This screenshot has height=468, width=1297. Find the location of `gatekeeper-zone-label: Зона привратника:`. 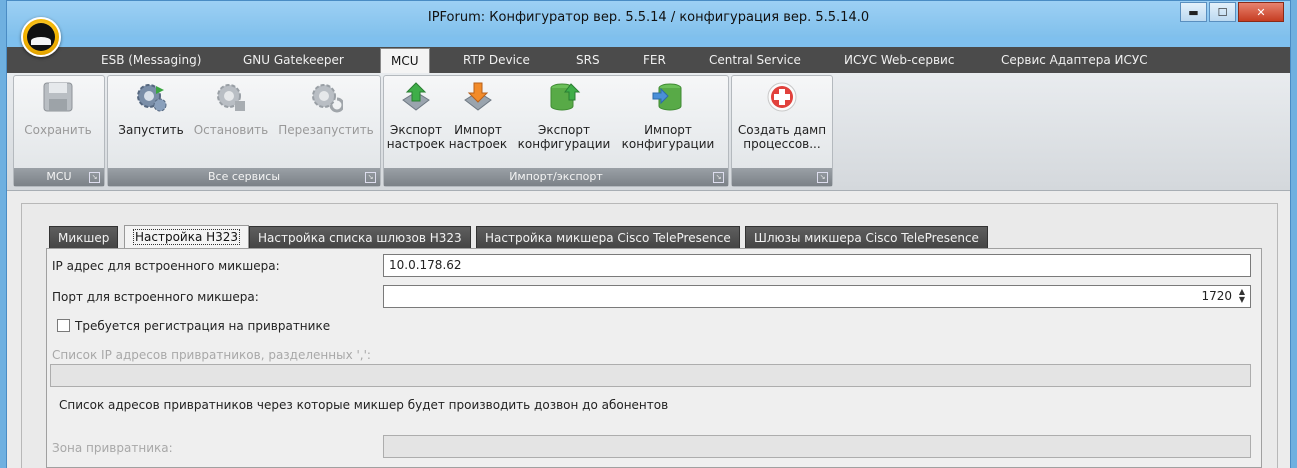

gatekeeper-zone-label: Зона привратника: is located at coordinates (112, 448).